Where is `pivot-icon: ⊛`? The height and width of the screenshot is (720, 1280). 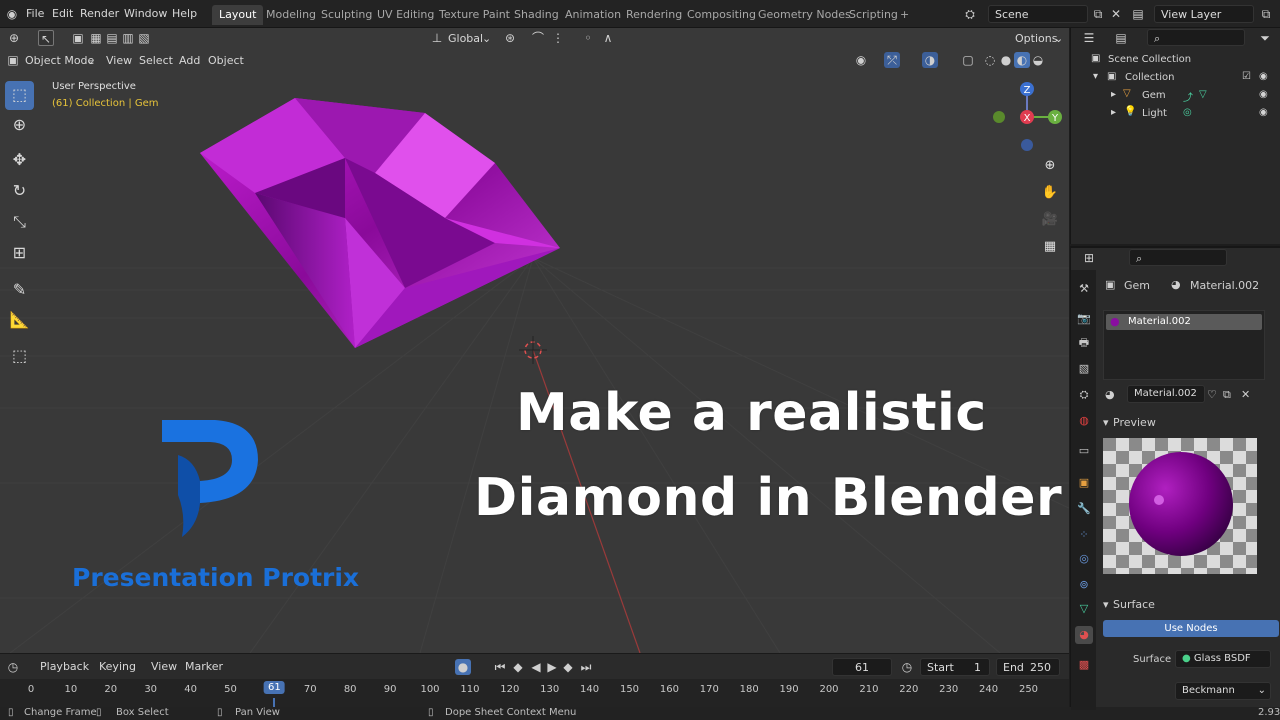 pivot-icon: ⊛ is located at coordinates (510, 38).